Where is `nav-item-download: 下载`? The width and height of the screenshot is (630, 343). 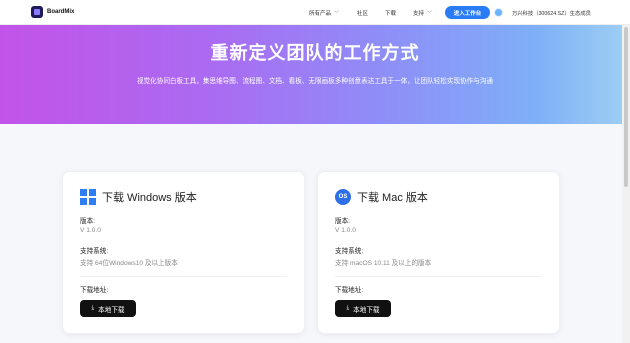 nav-item-download: 下载 is located at coordinates (390, 13).